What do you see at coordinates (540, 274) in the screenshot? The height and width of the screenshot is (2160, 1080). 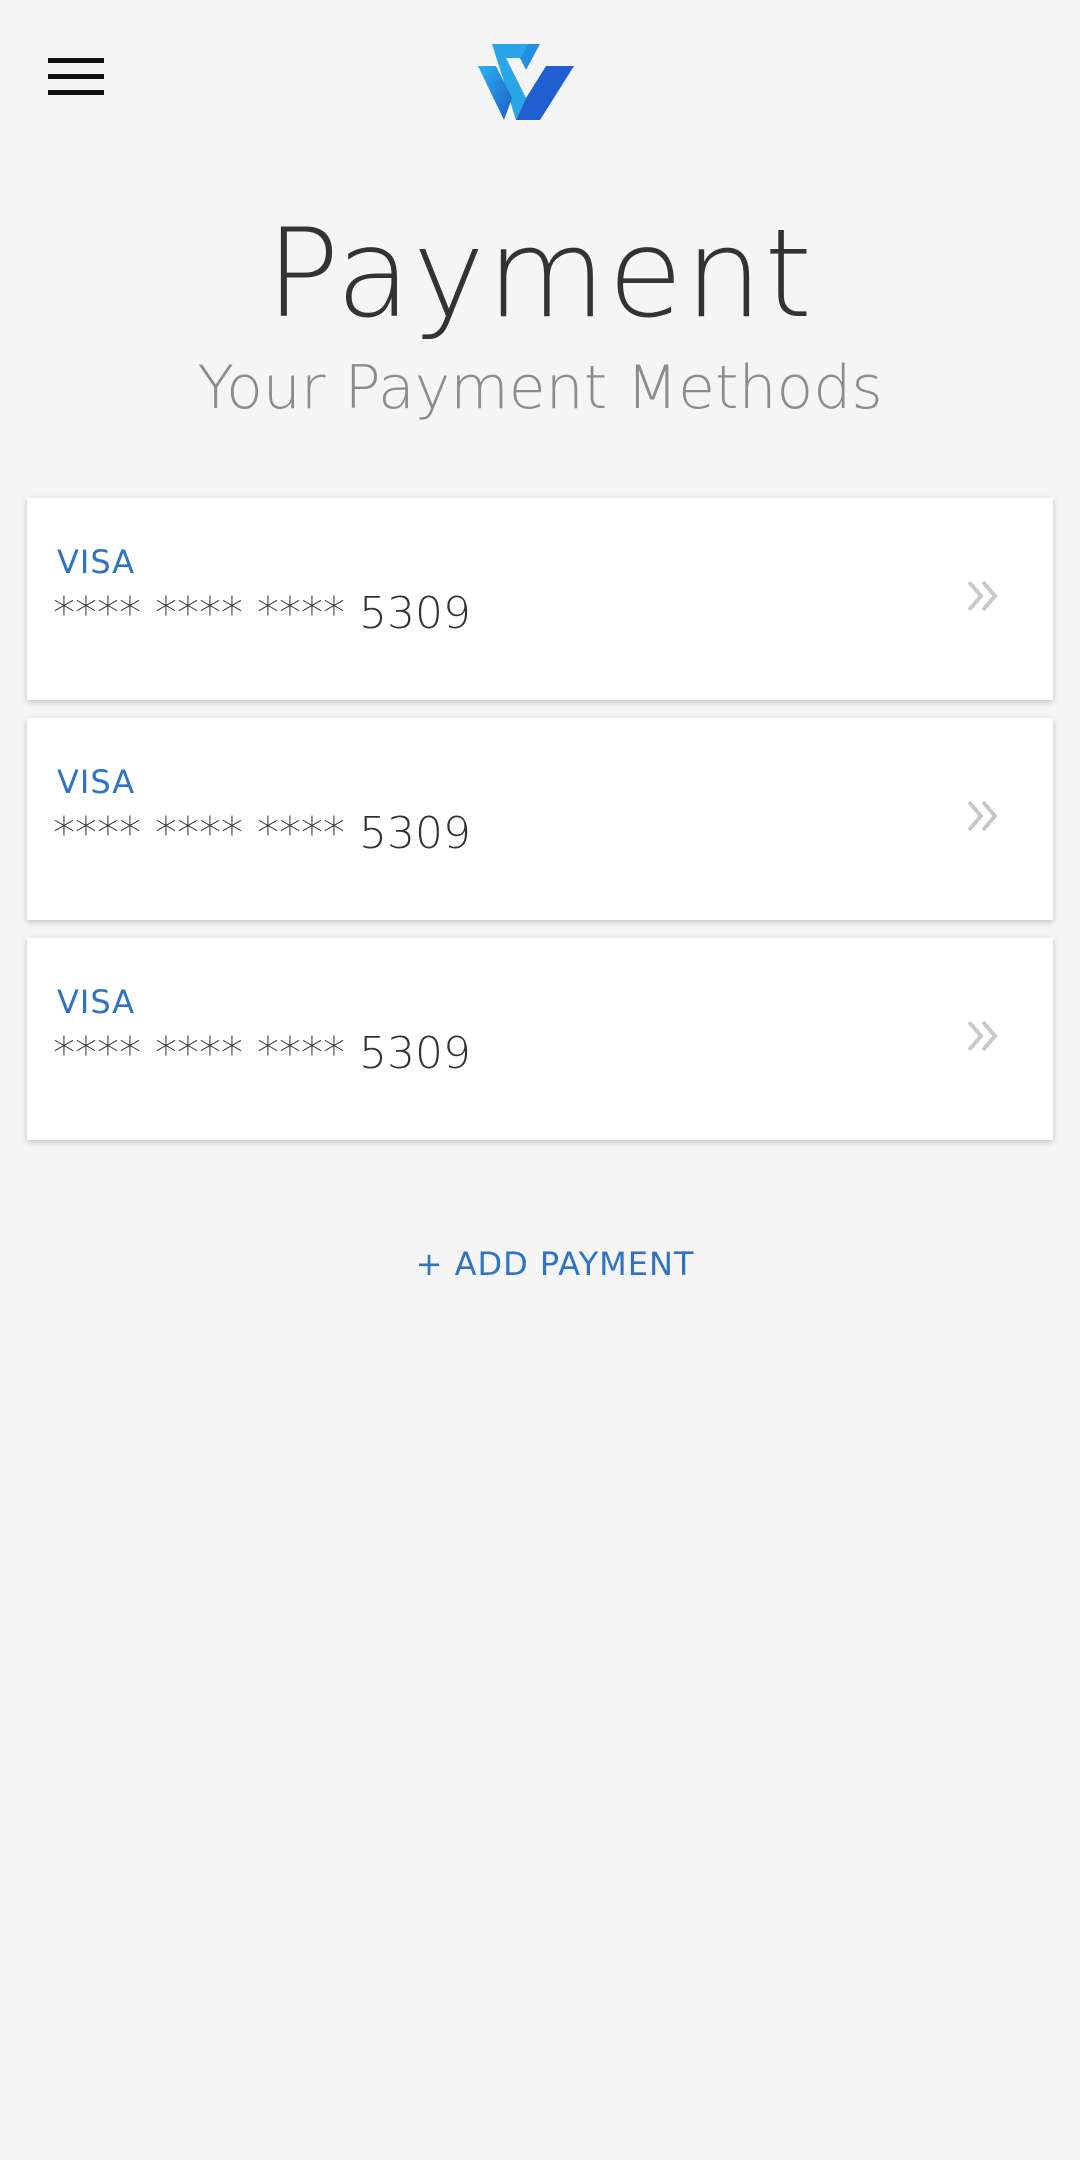 I see `page-title: Payment` at bounding box center [540, 274].